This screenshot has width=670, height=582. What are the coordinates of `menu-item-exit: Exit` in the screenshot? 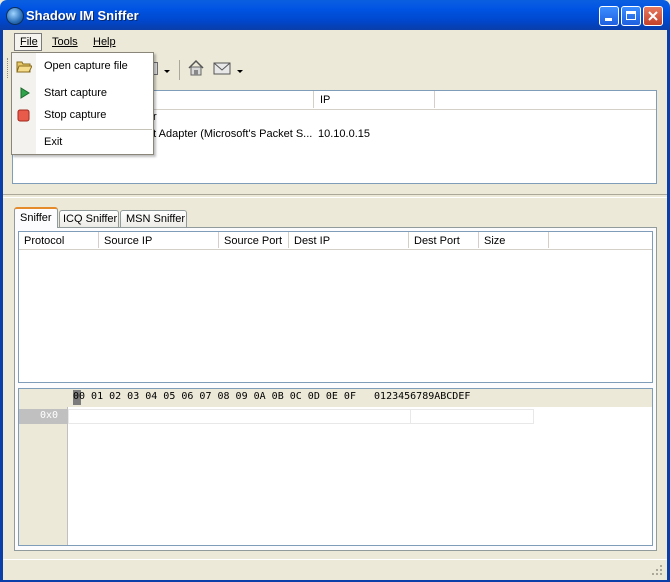 It's located at (53, 142).